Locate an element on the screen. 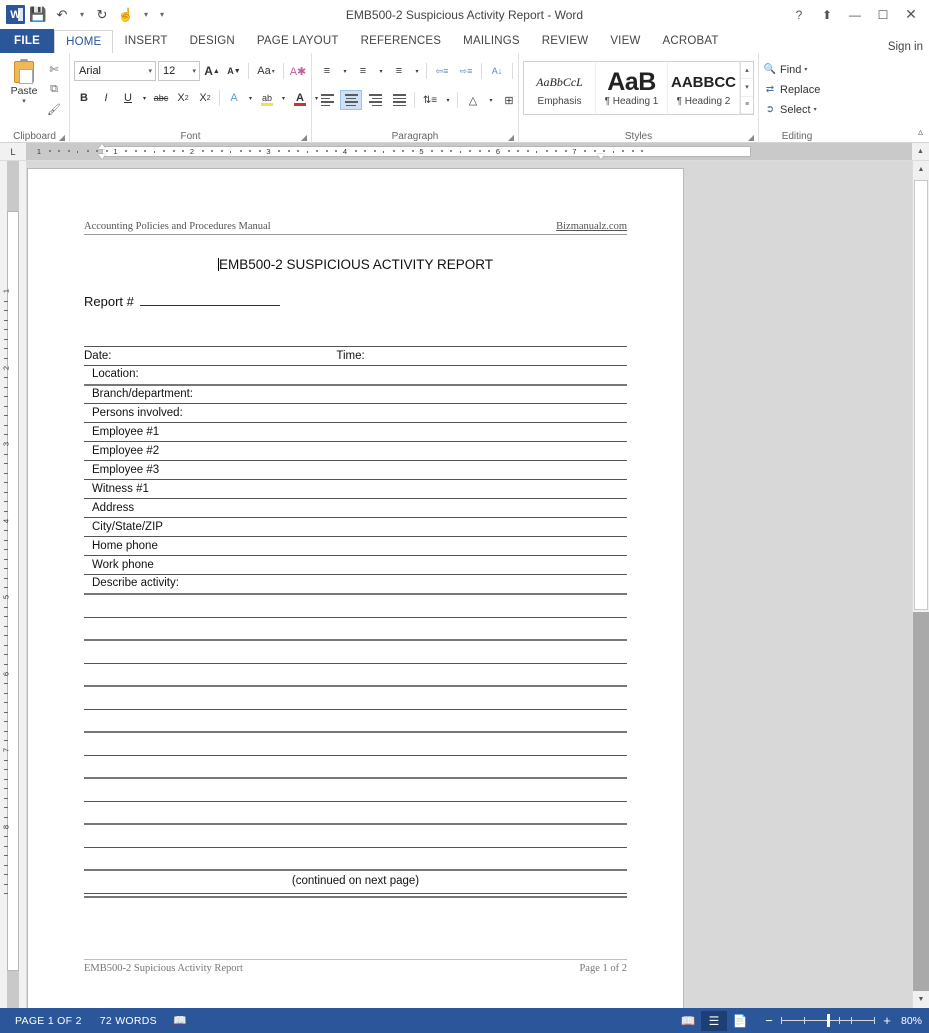  line-spacing-dropdown-icon: ▾ is located at coordinates (448, 100).